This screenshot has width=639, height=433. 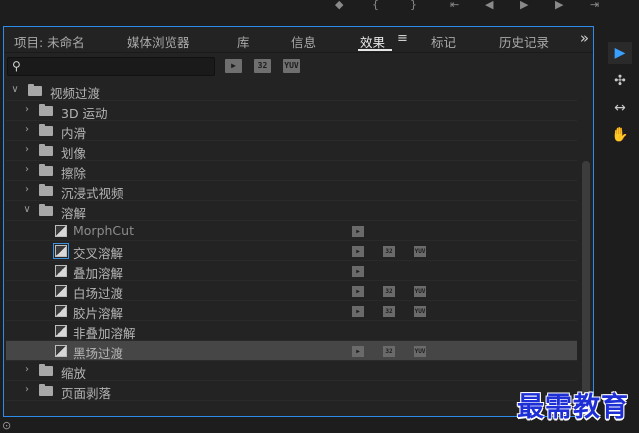 What do you see at coordinates (524, 41) in the screenshot?
I see `tab-history: 历史记录` at bounding box center [524, 41].